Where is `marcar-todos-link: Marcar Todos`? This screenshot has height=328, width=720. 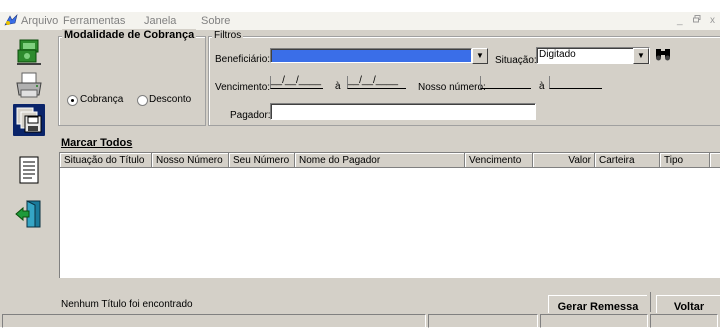
marcar-todos-link: Marcar Todos is located at coordinates (96, 143).